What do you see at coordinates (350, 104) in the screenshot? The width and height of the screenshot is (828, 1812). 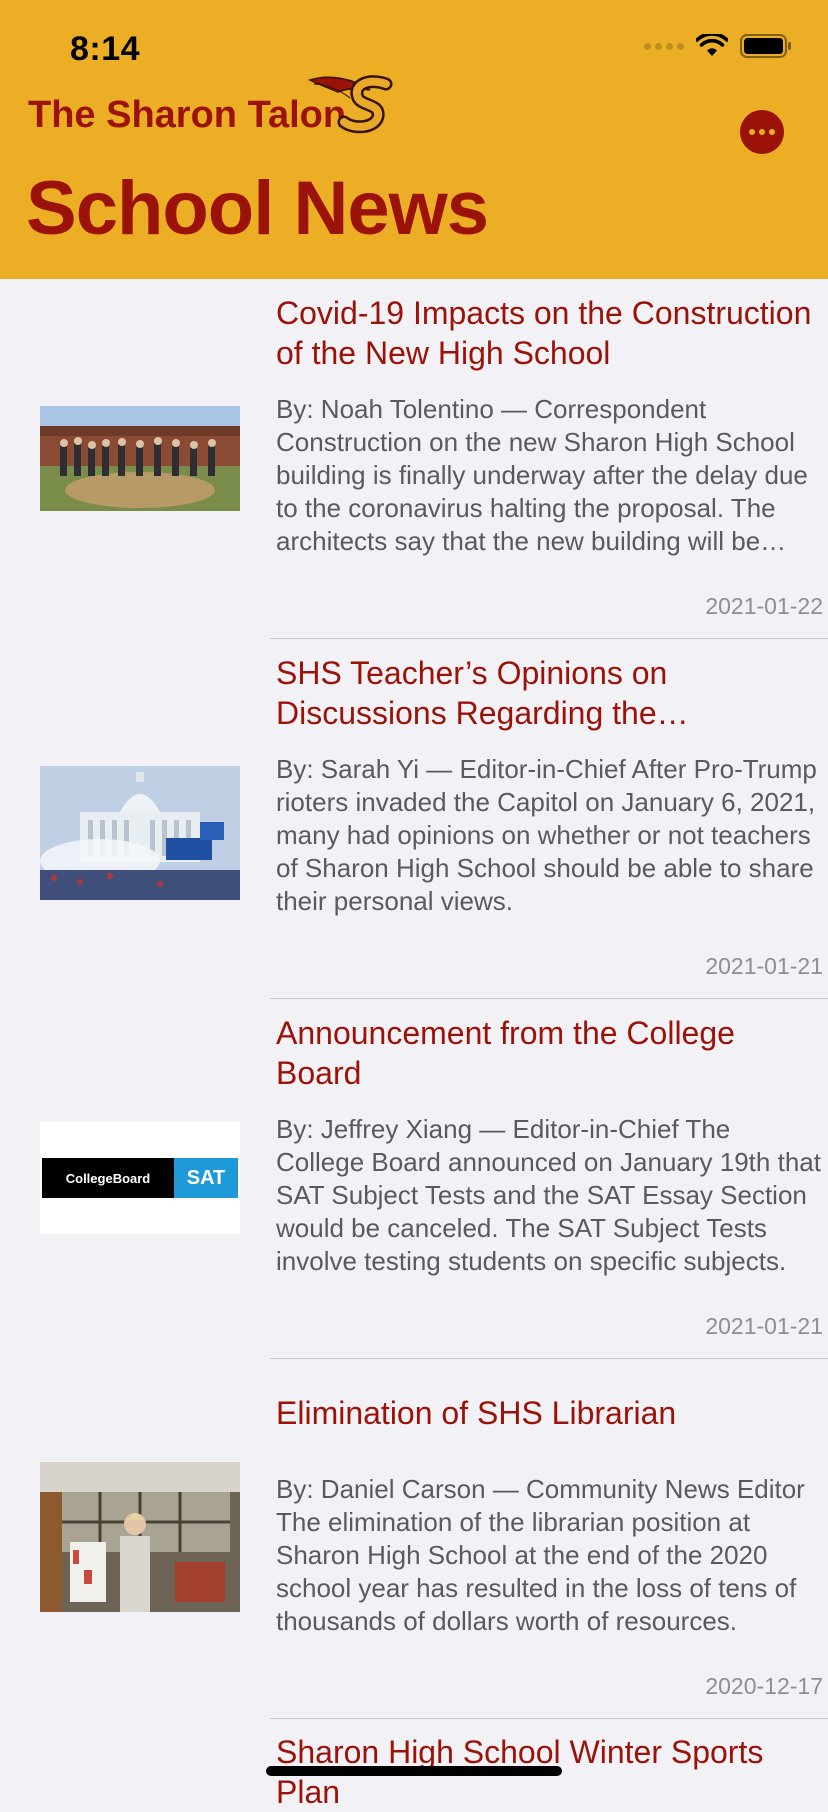 I see `talon-s-logo-icon` at bounding box center [350, 104].